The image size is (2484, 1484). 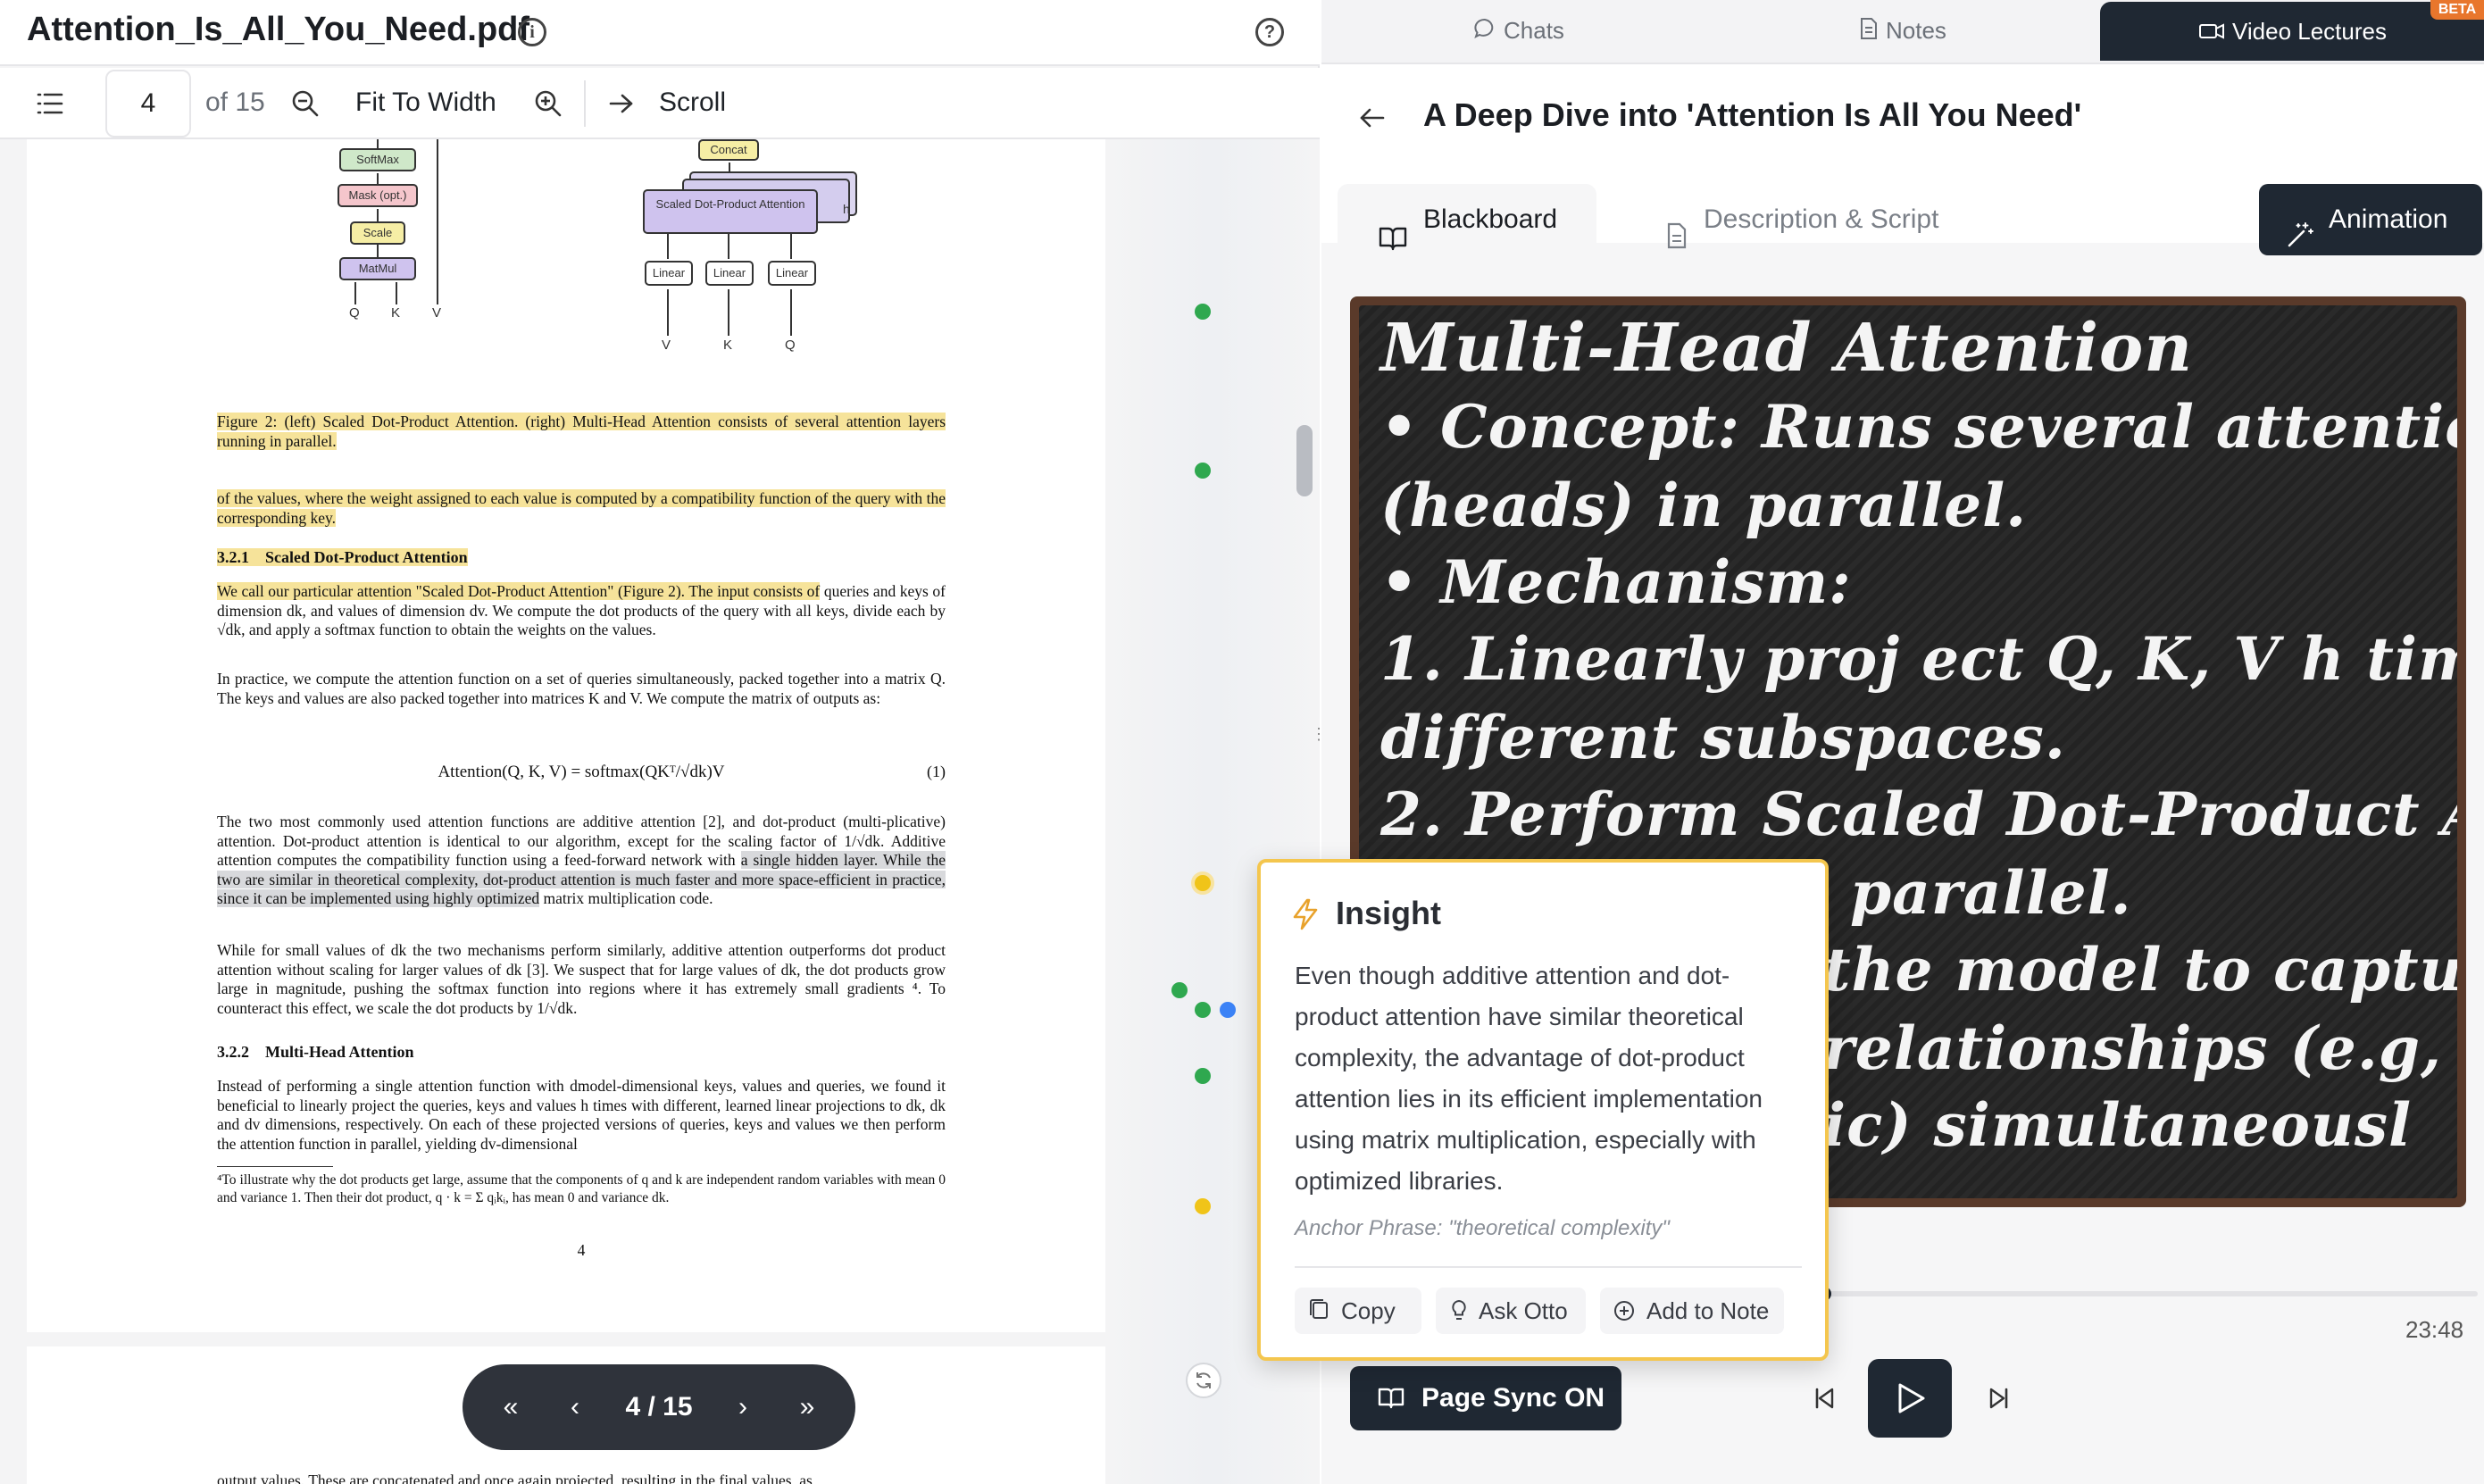 I want to click on panel-tabs: Chats Notes Video Lectures BETA, so click(x=1903, y=32).